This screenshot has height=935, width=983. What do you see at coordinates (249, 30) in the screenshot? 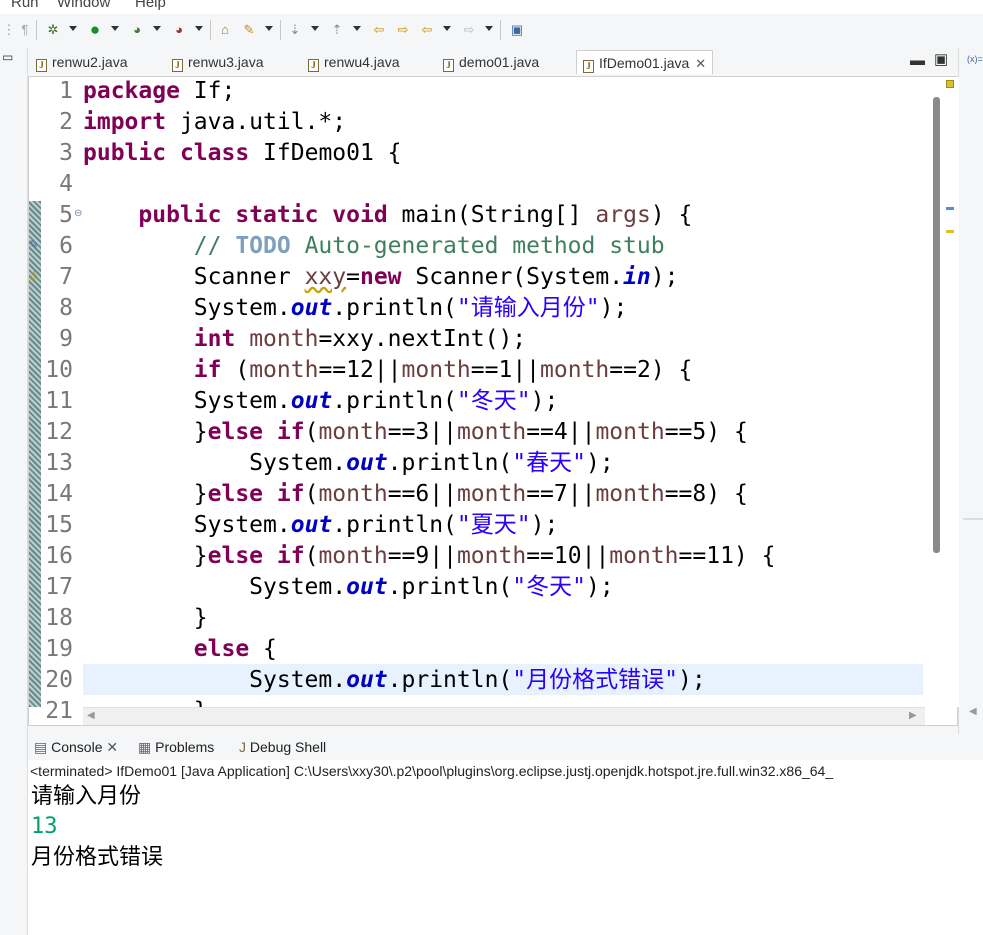
I see `search-icon: ✎` at bounding box center [249, 30].